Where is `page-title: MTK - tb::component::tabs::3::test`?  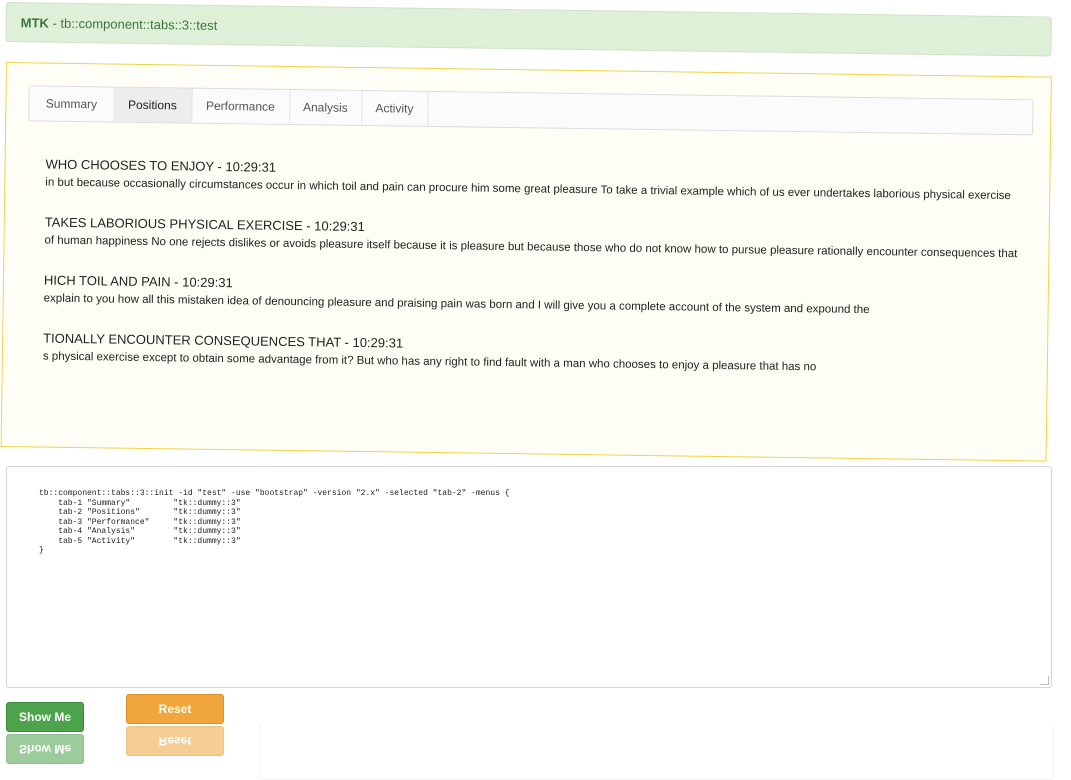 page-title: MTK - tb::component::tabs::3::test is located at coordinates (119, 24).